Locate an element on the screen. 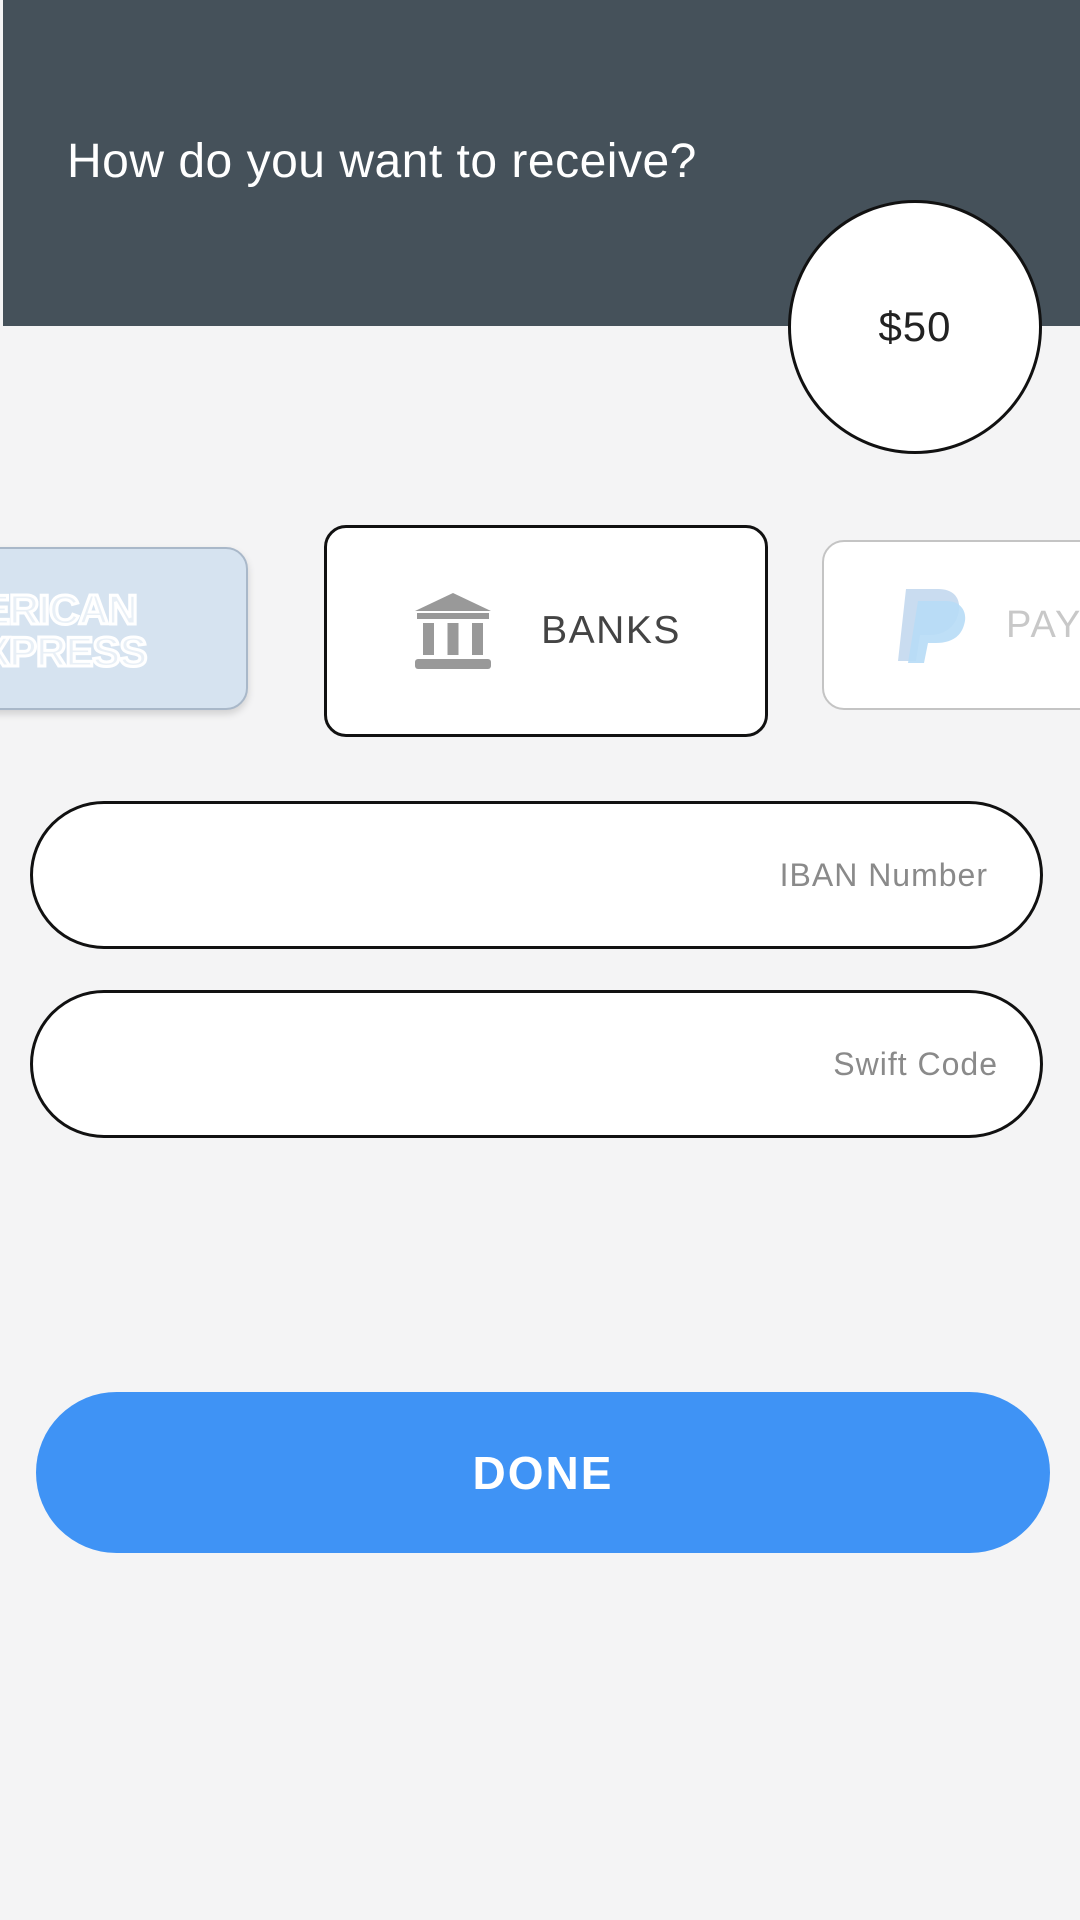 Image resolution: width=1080 pixels, height=1920 pixels. page-title: How do you want to receive? is located at coordinates (382, 161).